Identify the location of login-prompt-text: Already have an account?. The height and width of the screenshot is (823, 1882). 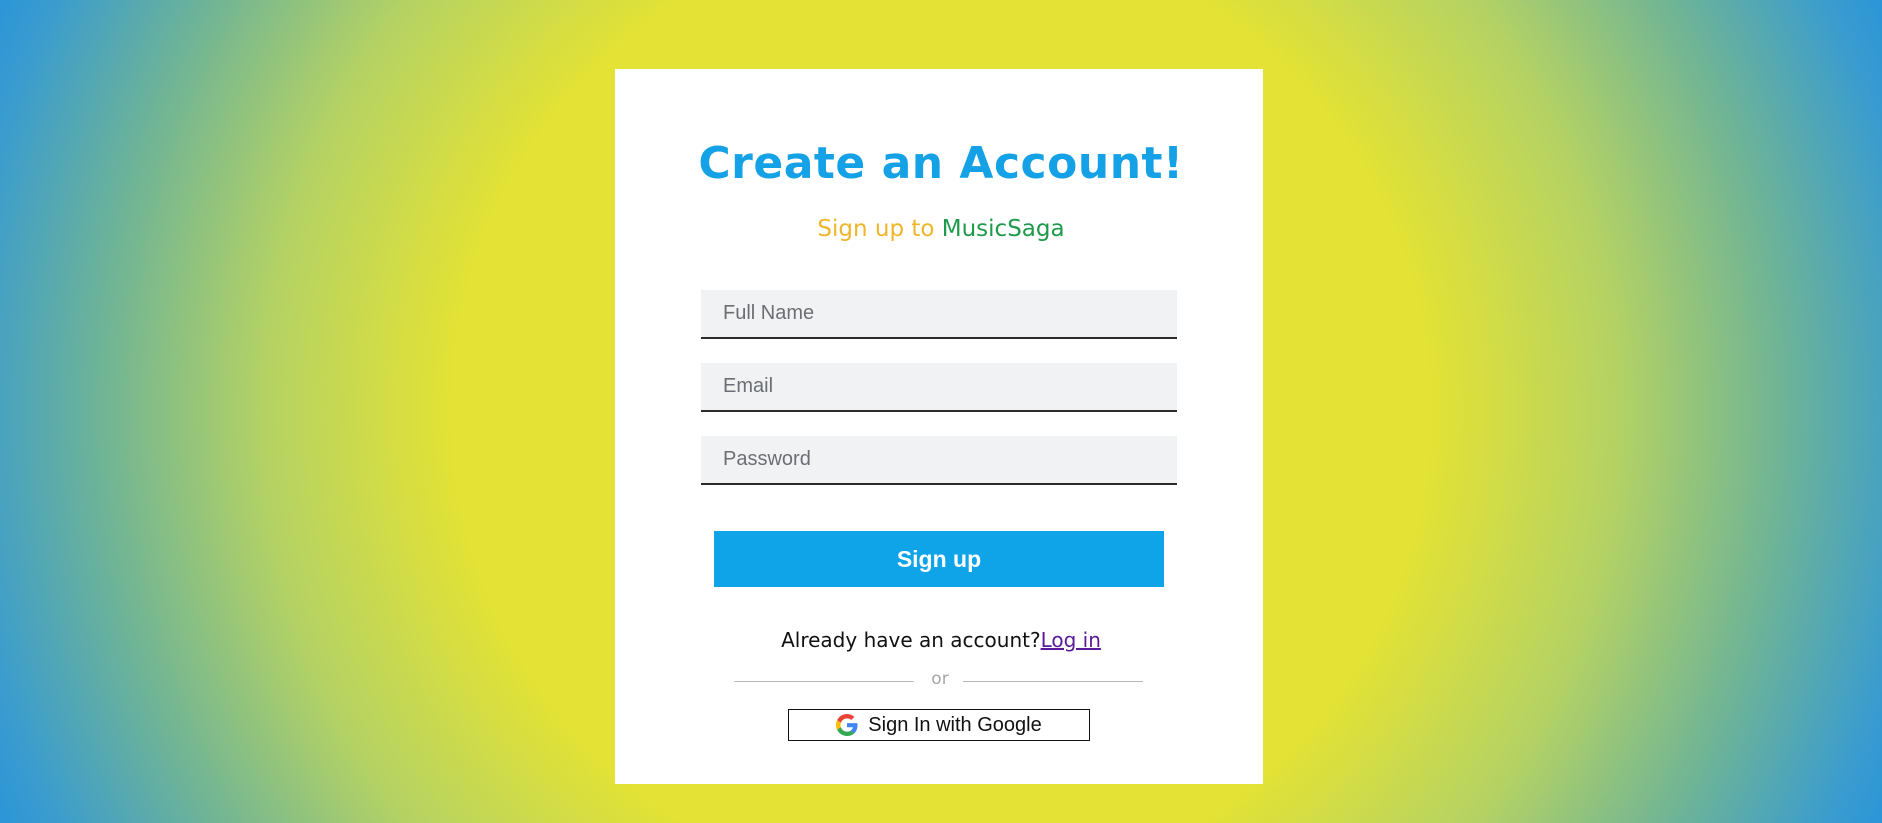
(911, 640).